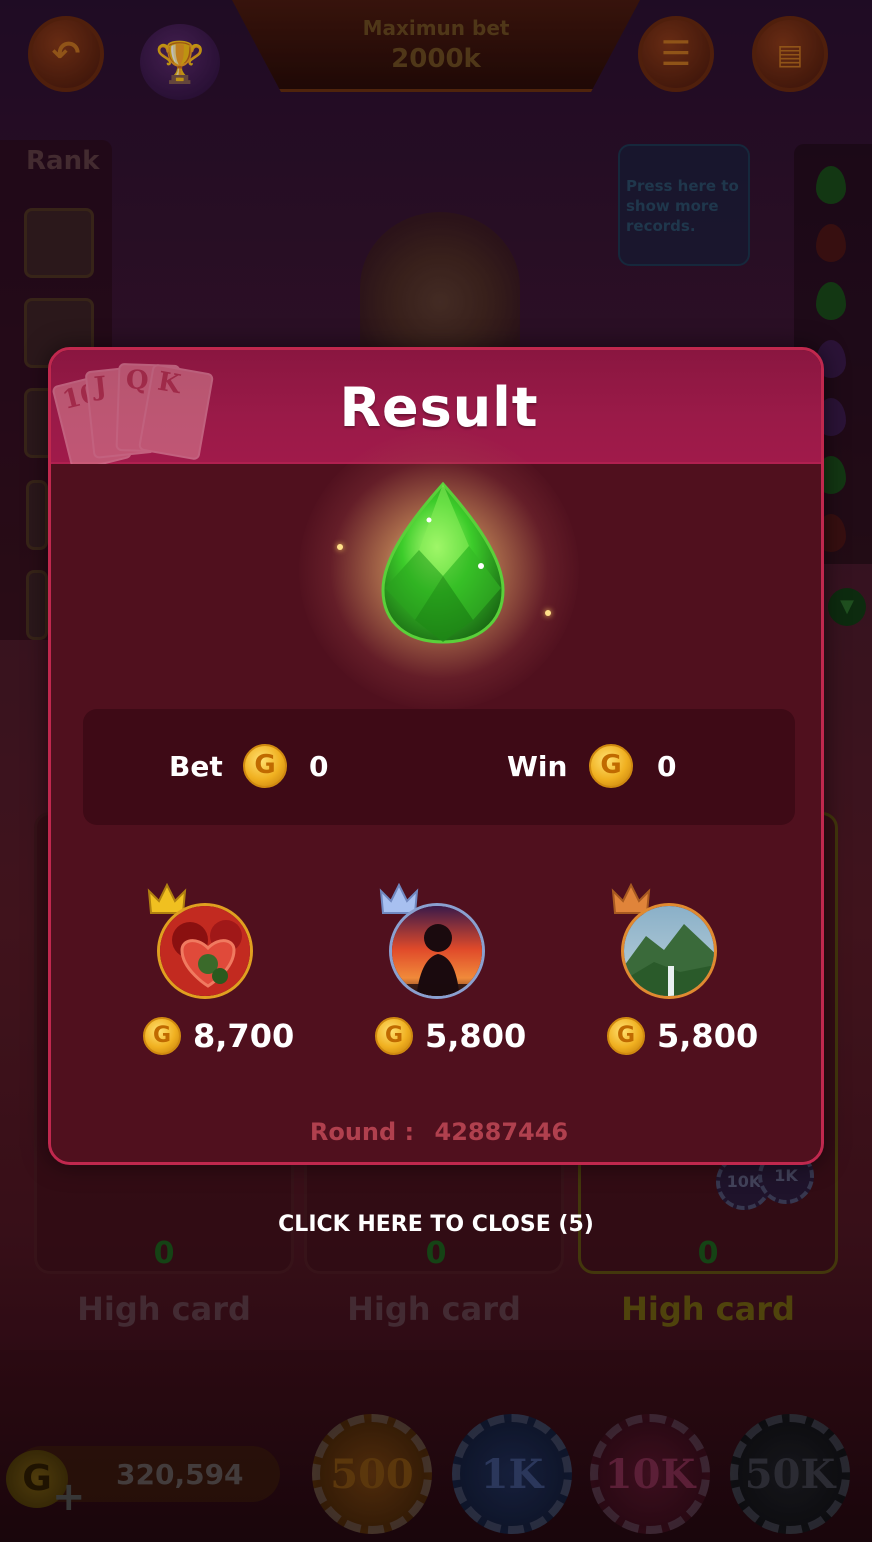  Describe the element at coordinates (501, 1132) in the screenshot. I see `round-number: 42887446` at that location.